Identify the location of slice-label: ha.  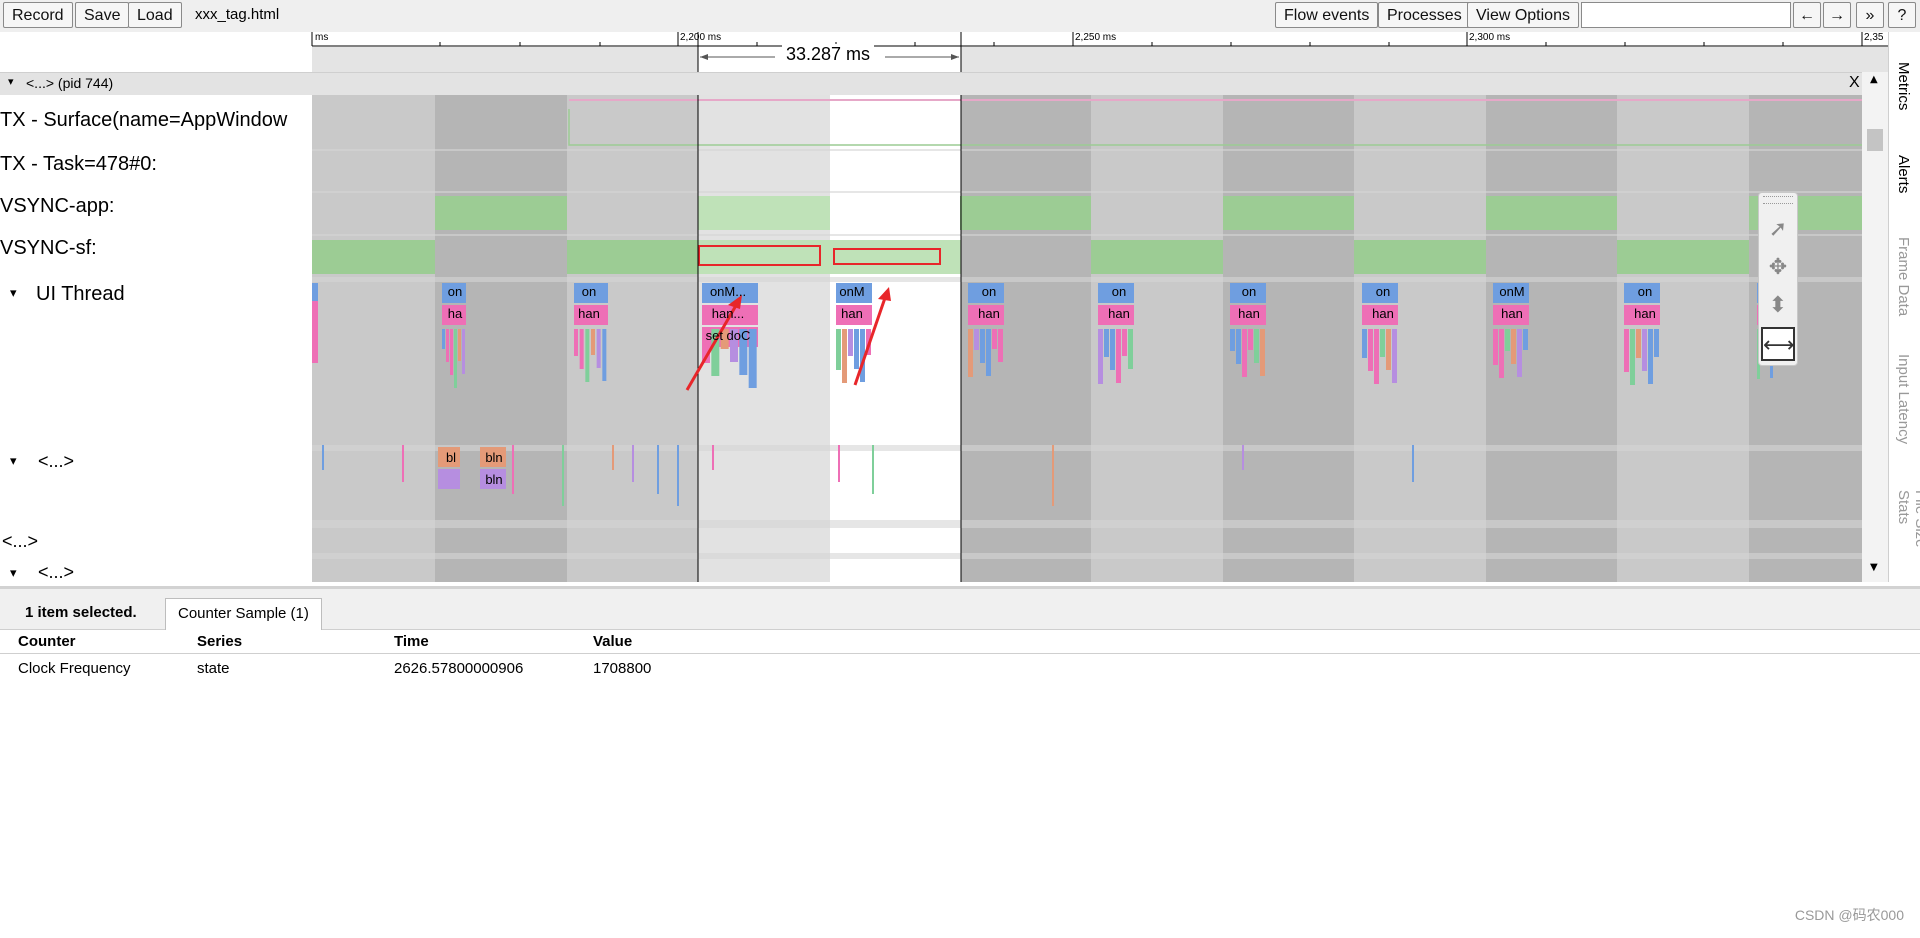
(455, 313).